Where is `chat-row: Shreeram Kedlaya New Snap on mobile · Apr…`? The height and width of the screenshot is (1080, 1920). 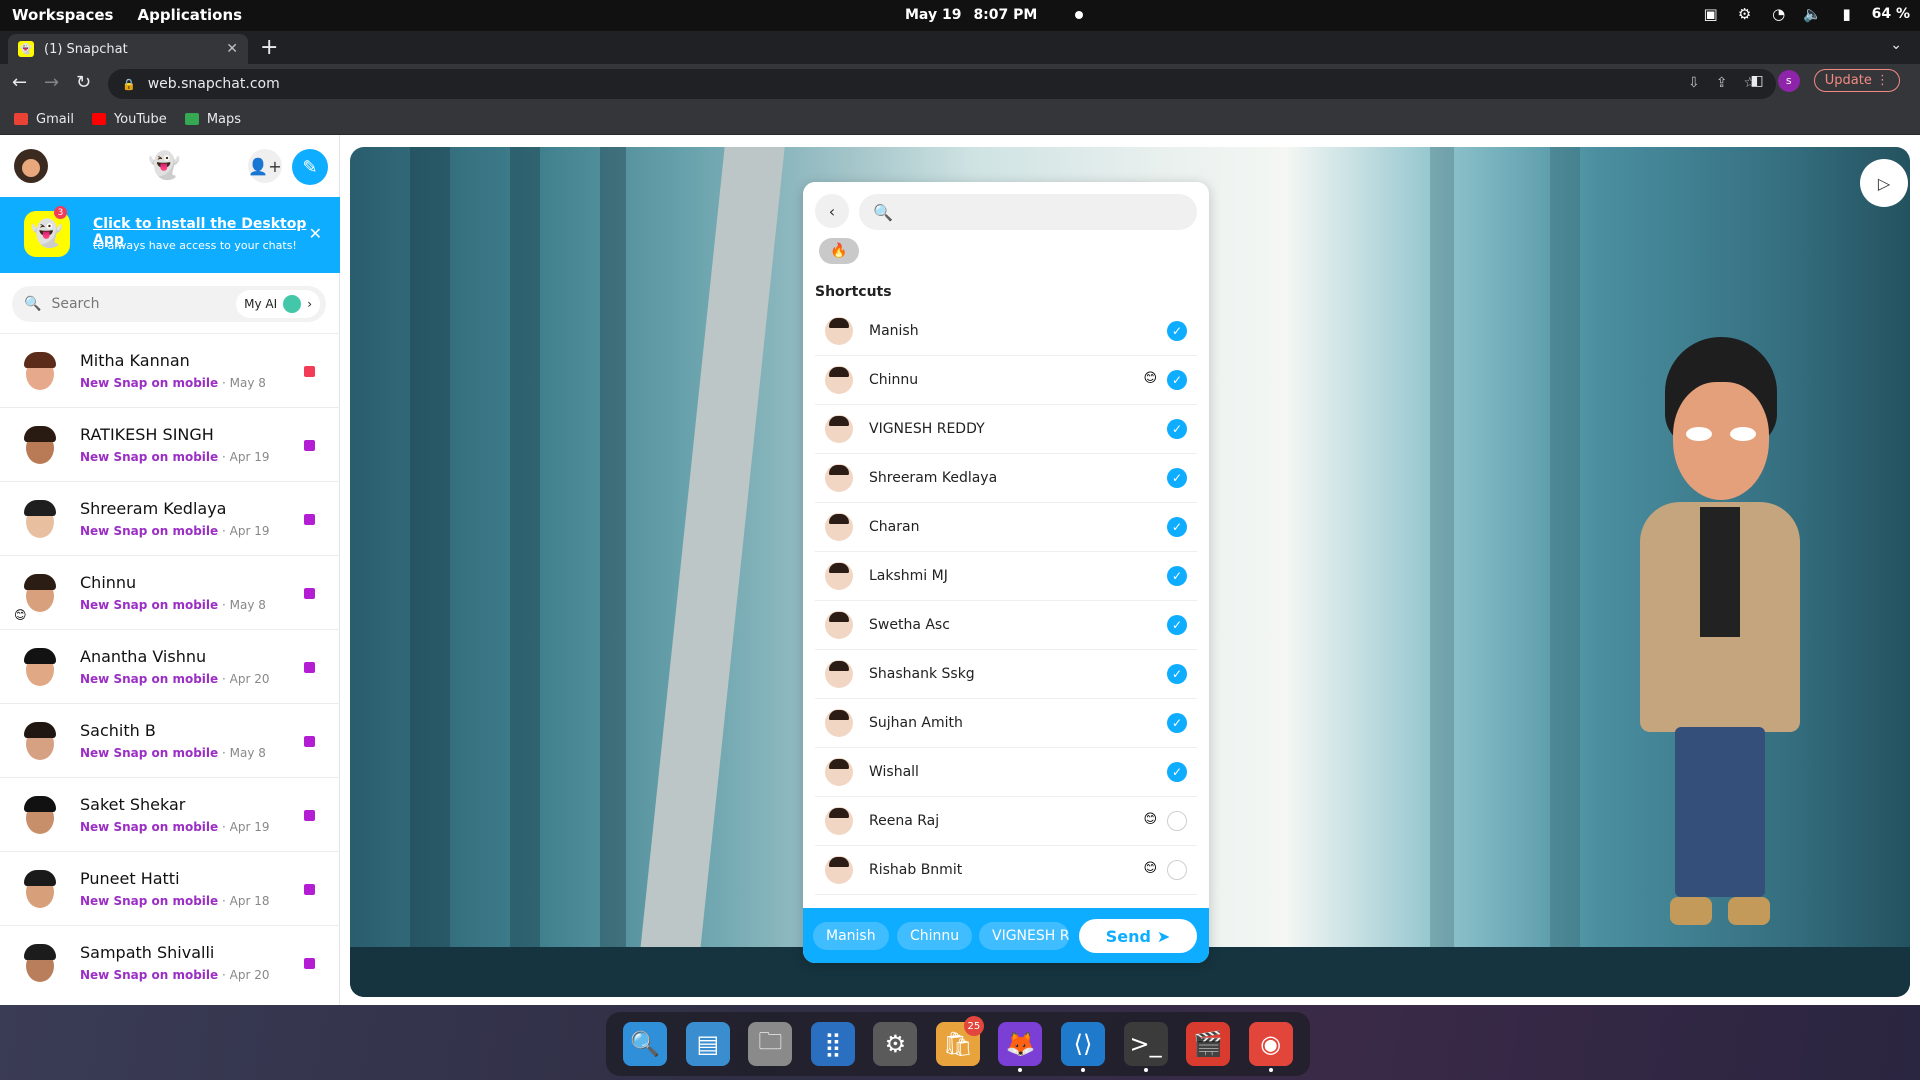 chat-row: Shreeram Kedlaya New Snap on mobile · Apr… is located at coordinates (170, 518).